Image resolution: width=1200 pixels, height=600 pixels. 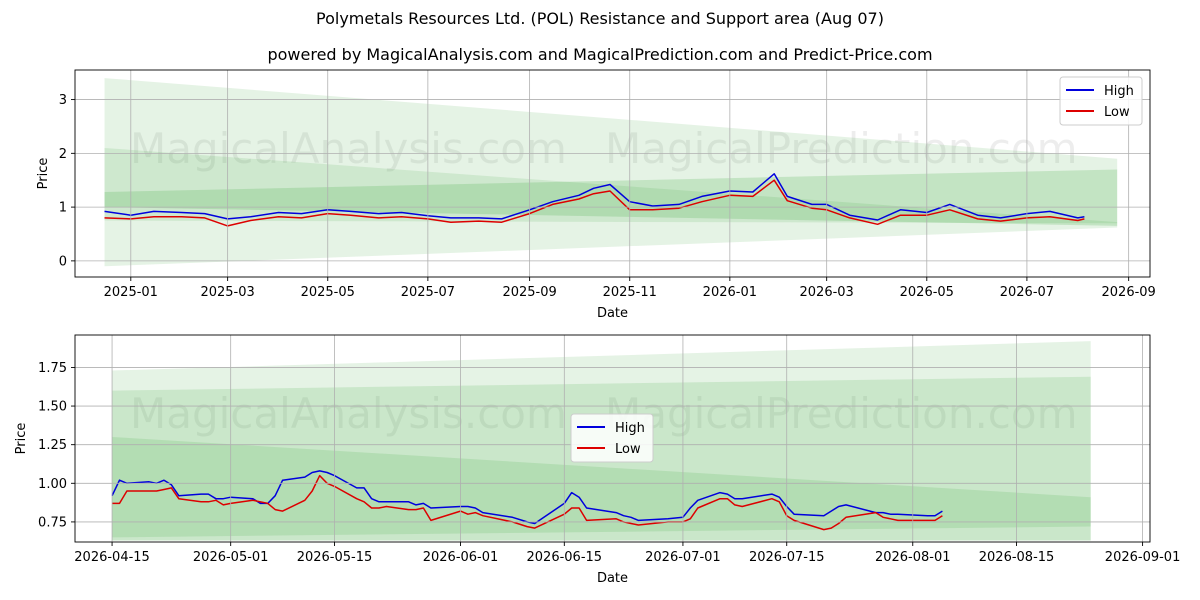 What do you see at coordinates (730, 292) in the screenshot?
I see `x-tick-label: 2026-01` at bounding box center [730, 292].